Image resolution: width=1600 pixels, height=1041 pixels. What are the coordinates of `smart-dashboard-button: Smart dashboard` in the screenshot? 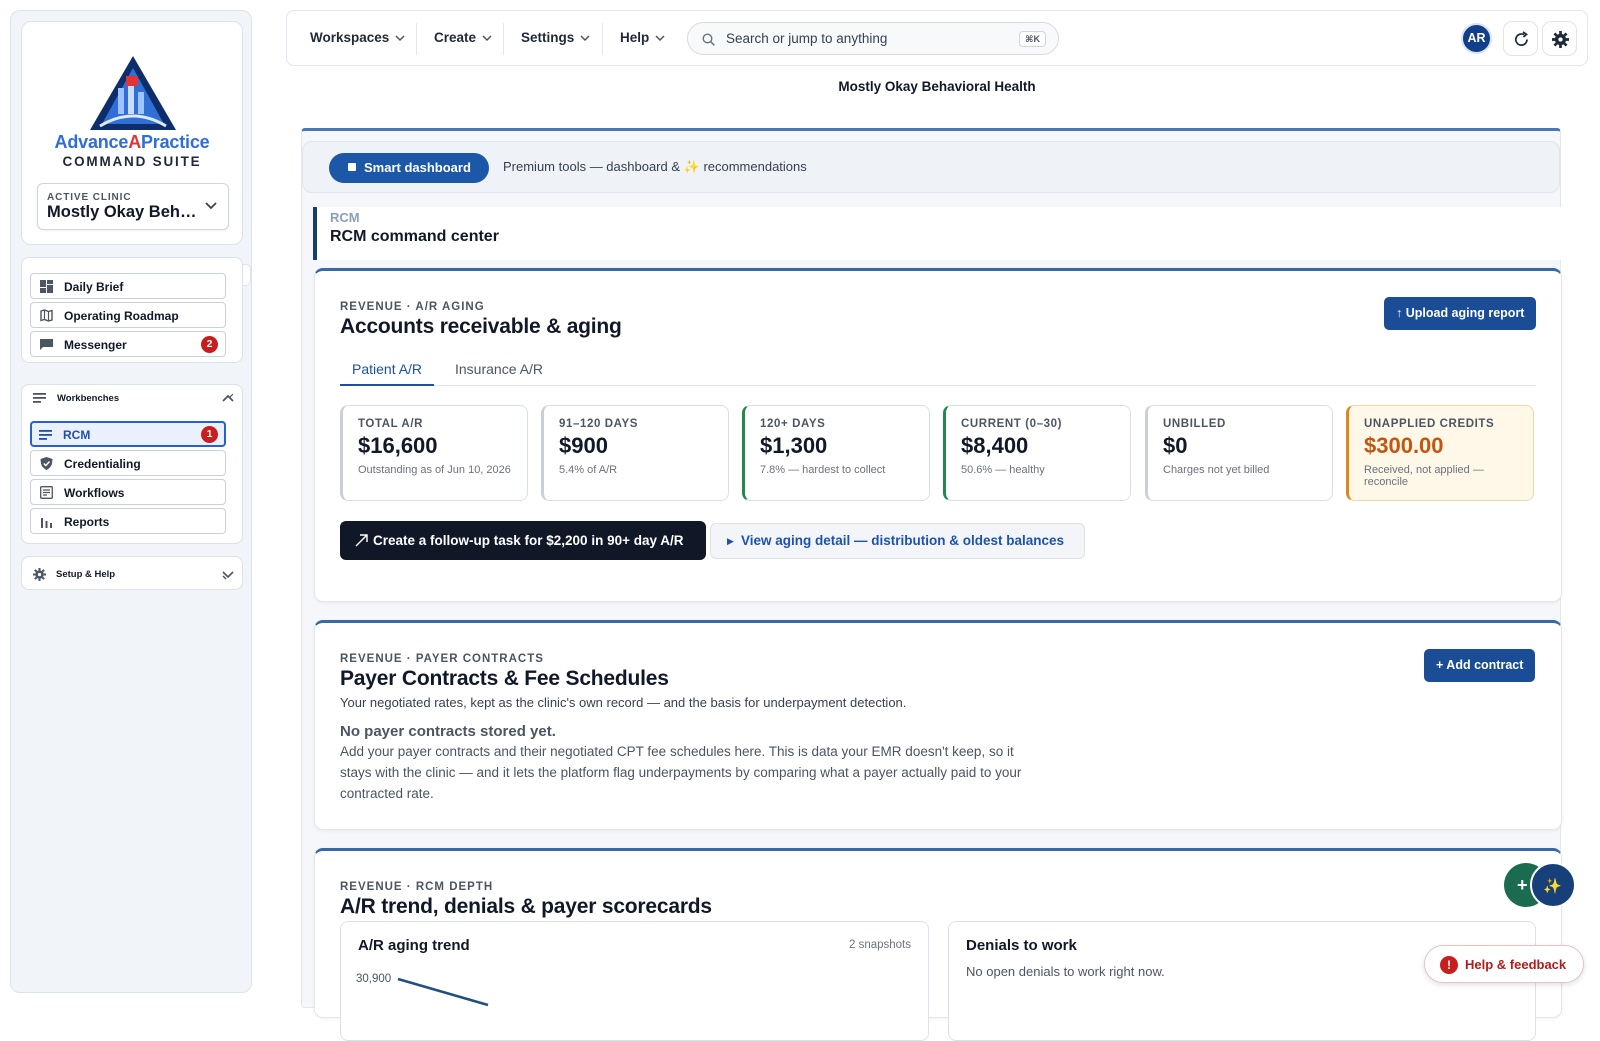 It's located at (409, 168).